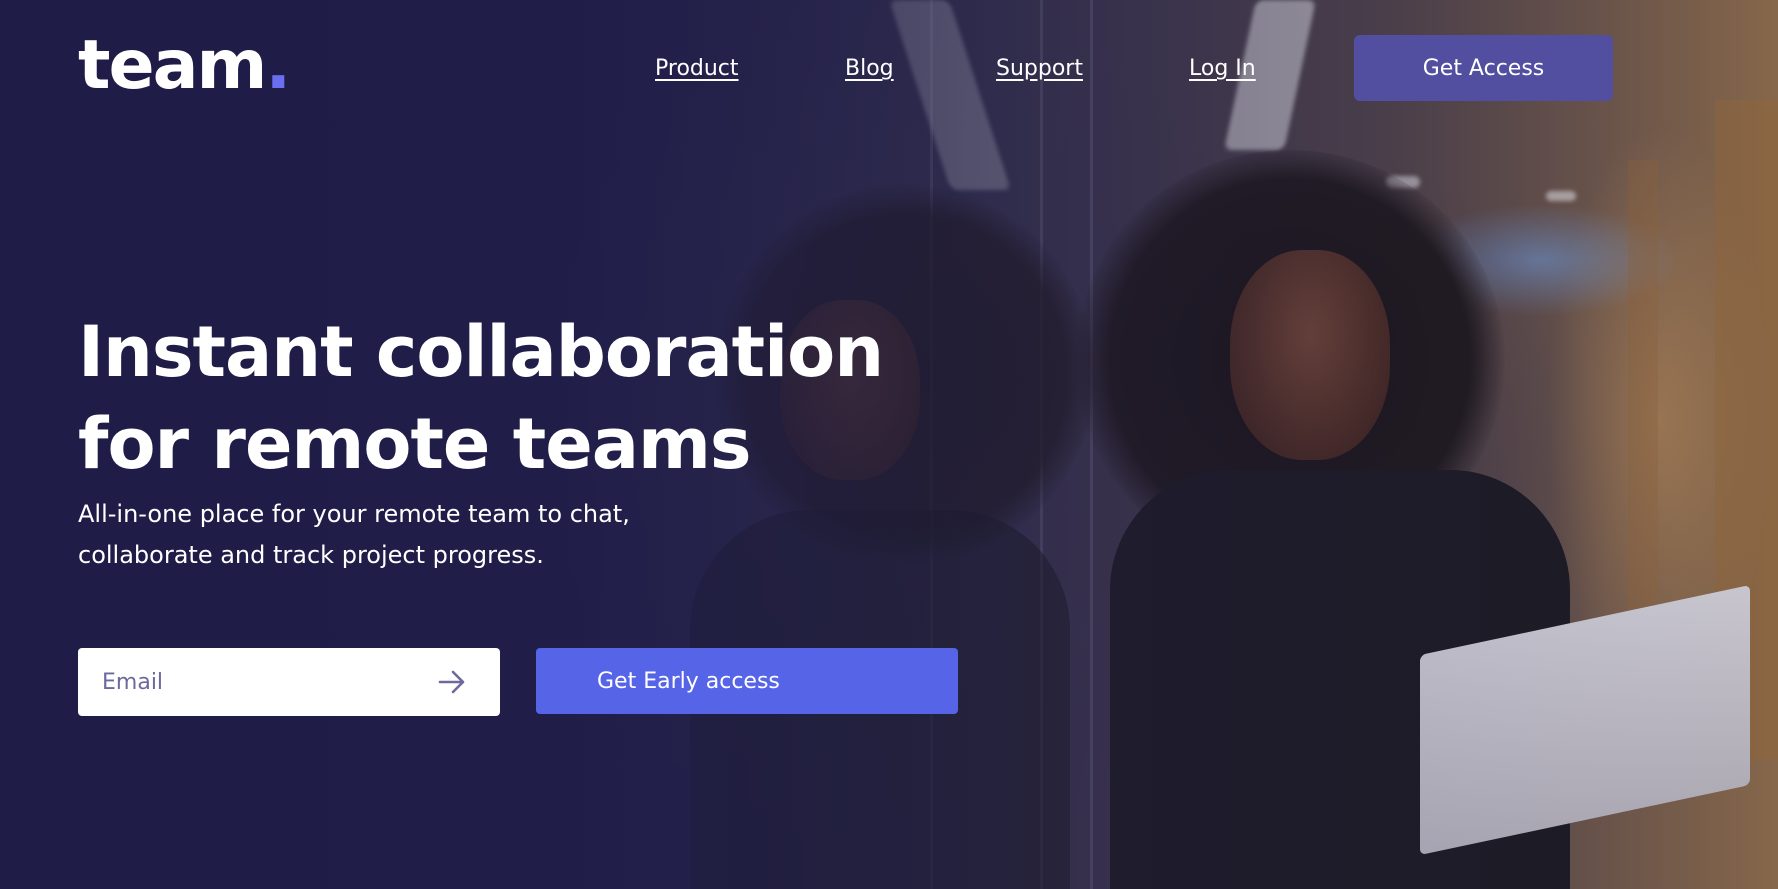  What do you see at coordinates (481, 352) in the screenshot?
I see `hero-headline-line-1: Instant collaboration` at bounding box center [481, 352].